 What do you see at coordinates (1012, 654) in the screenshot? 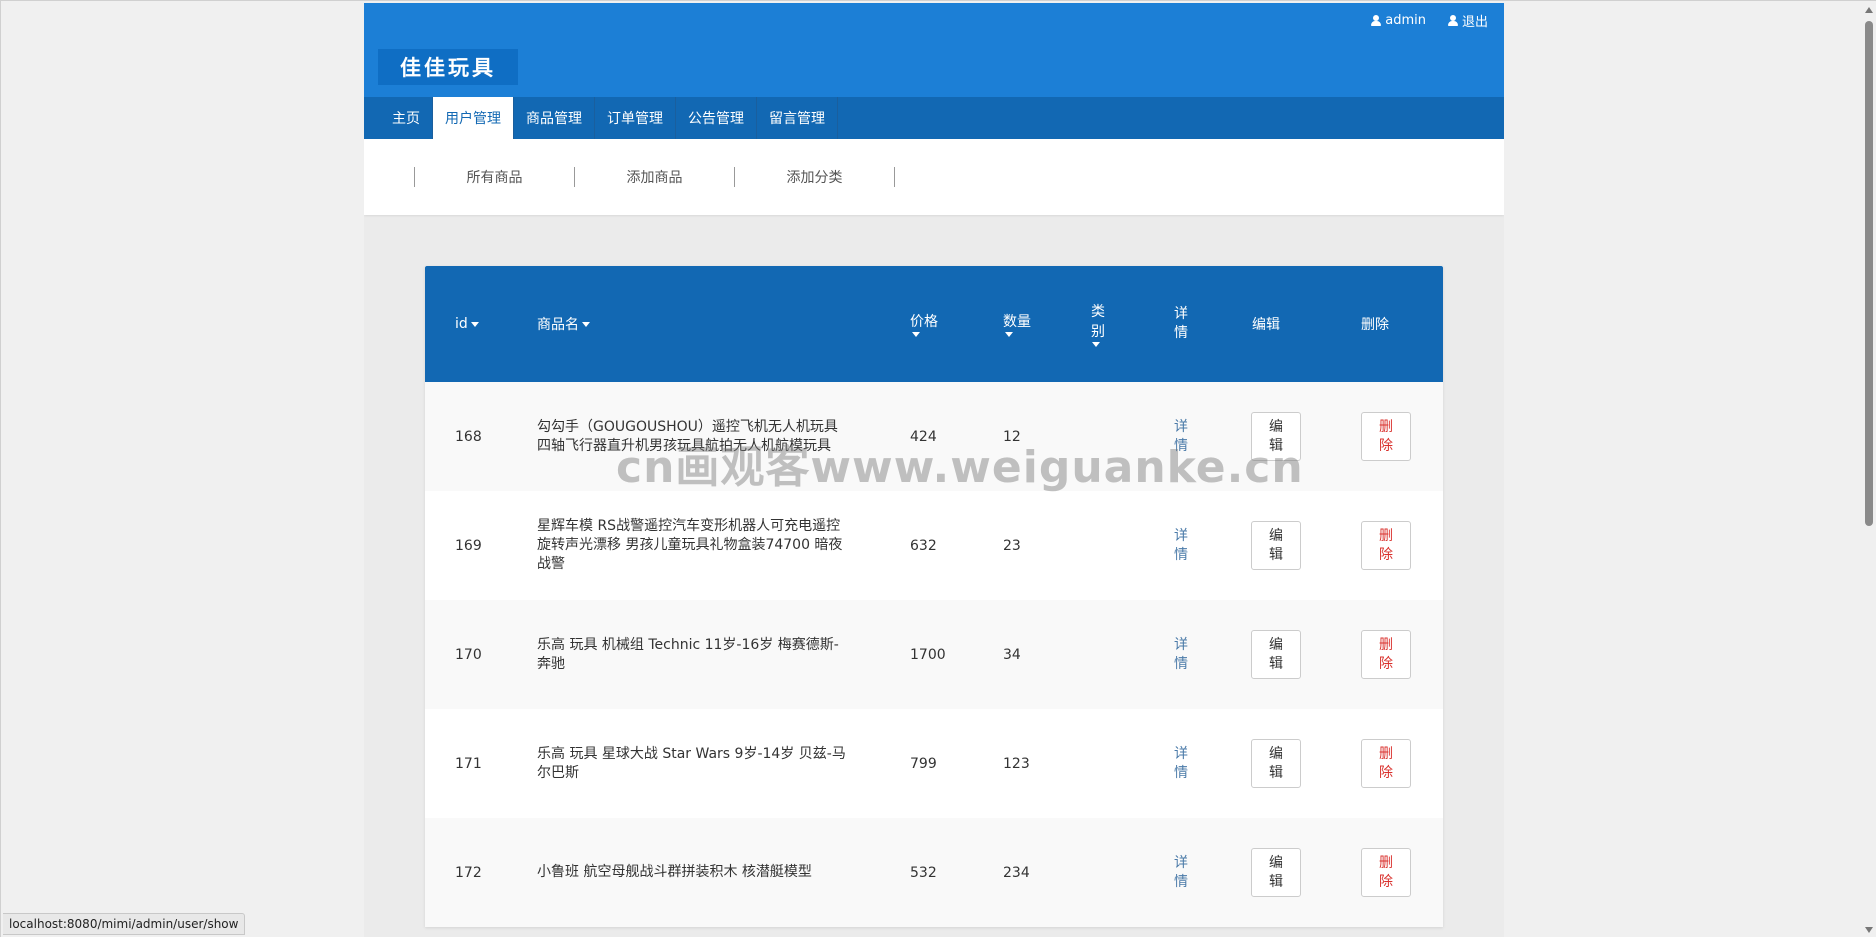
I see `cell-qty: 34` at bounding box center [1012, 654].